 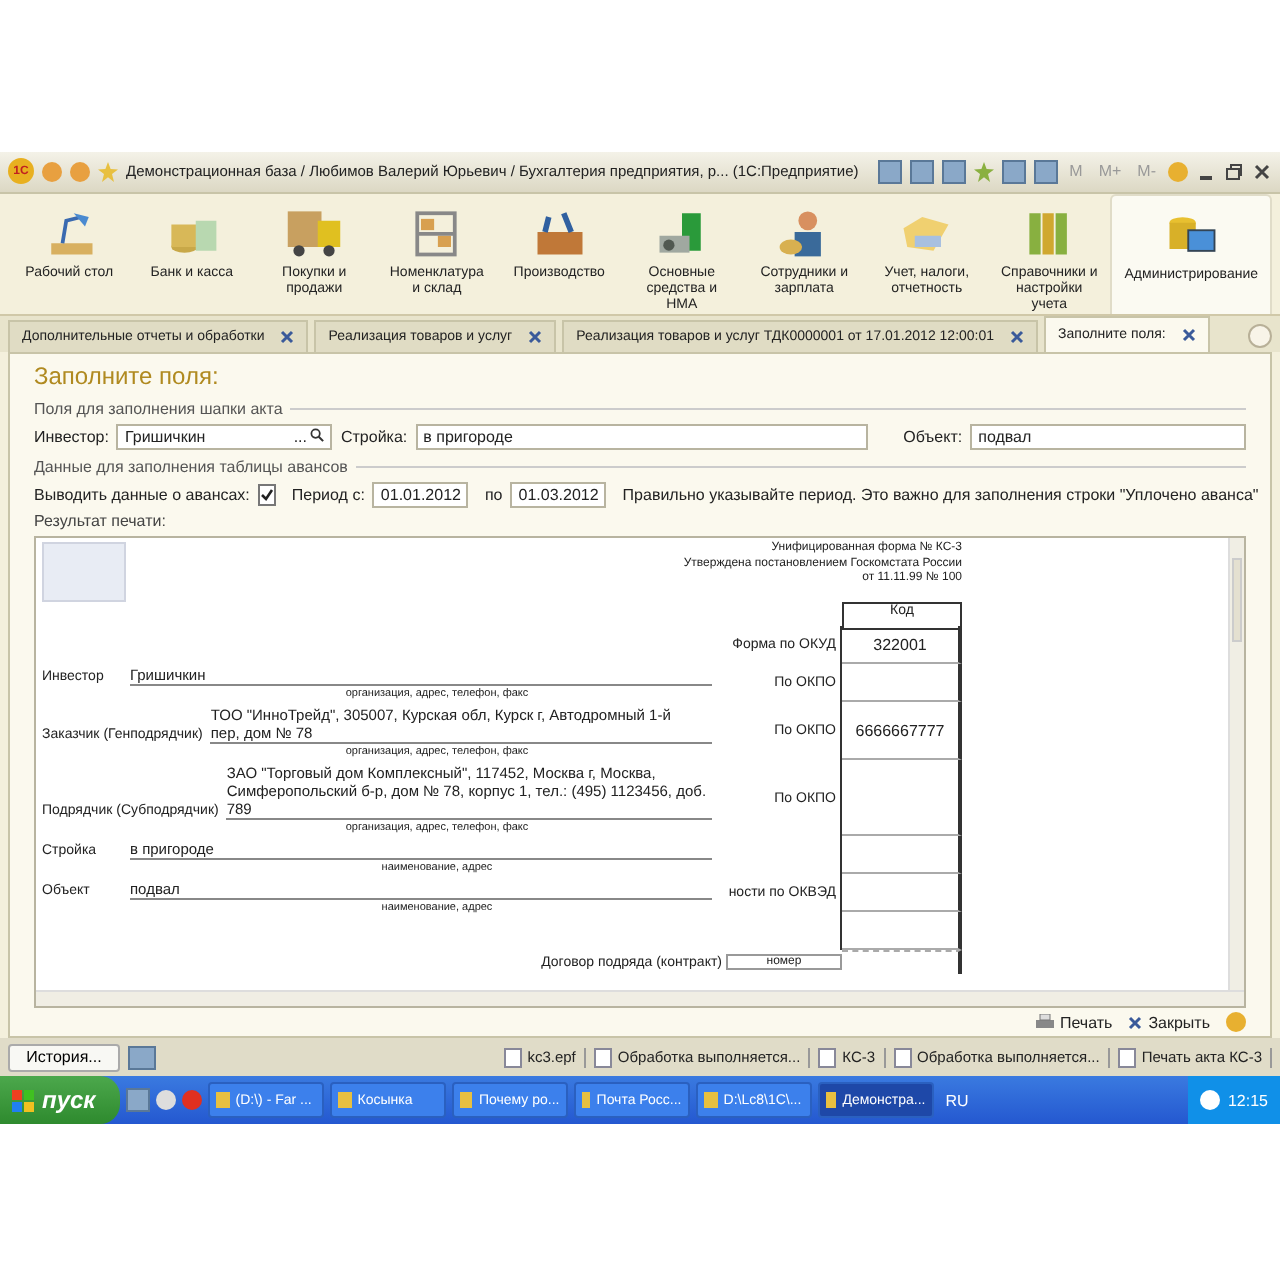 What do you see at coordinates (158, 408) in the screenshot?
I see `group-header: Поля для заполнения шапки акта` at bounding box center [158, 408].